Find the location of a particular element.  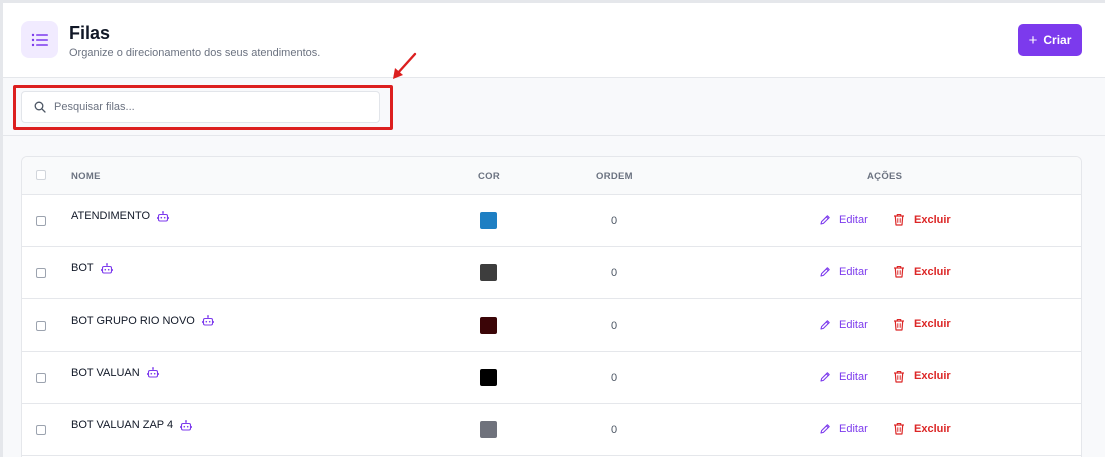

column-header-color: COR is located at coordinates (489, 176).